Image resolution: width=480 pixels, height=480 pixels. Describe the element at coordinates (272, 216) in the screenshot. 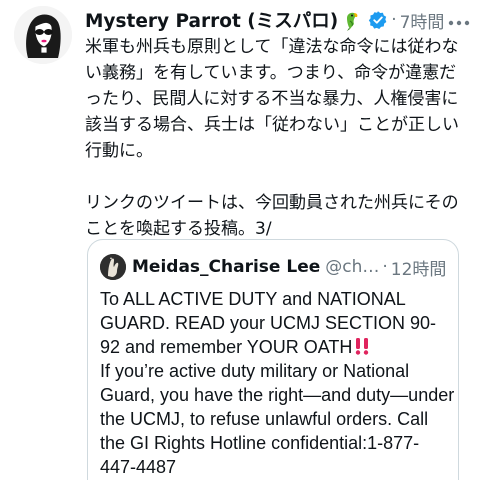

I see `tweet-text-paragraph-2: リンクのツイートは、今回動員された州兵にそのことを喚起する投稿。3/` at that location.